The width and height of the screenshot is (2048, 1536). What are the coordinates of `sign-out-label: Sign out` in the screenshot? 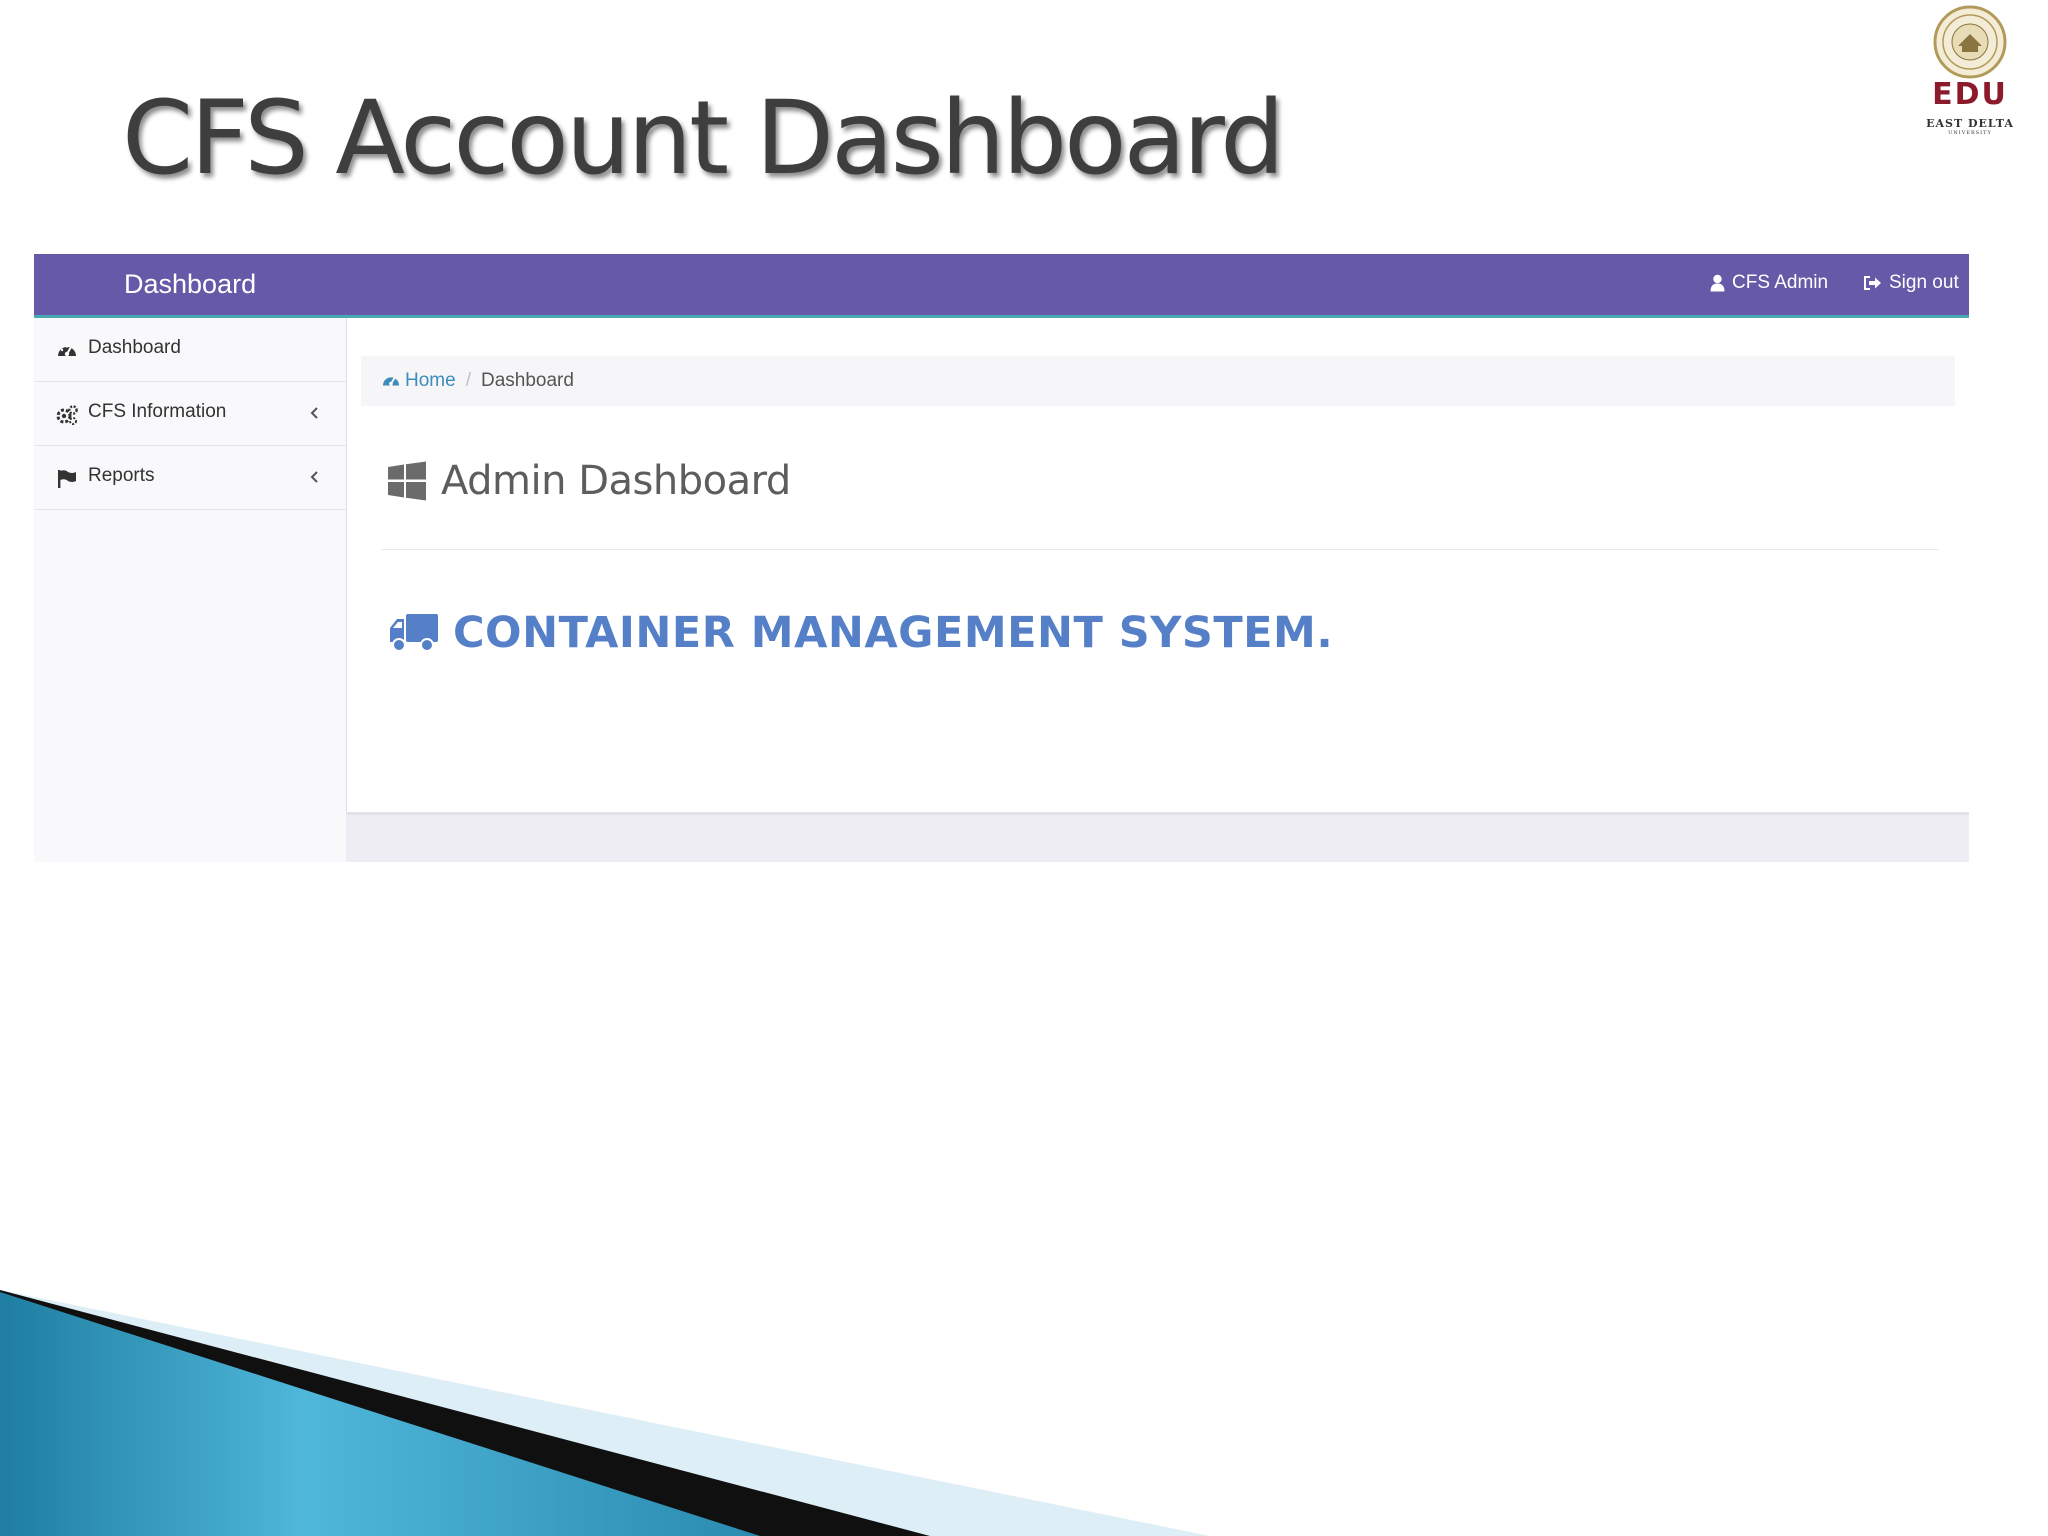 It's located at (1924, 282).